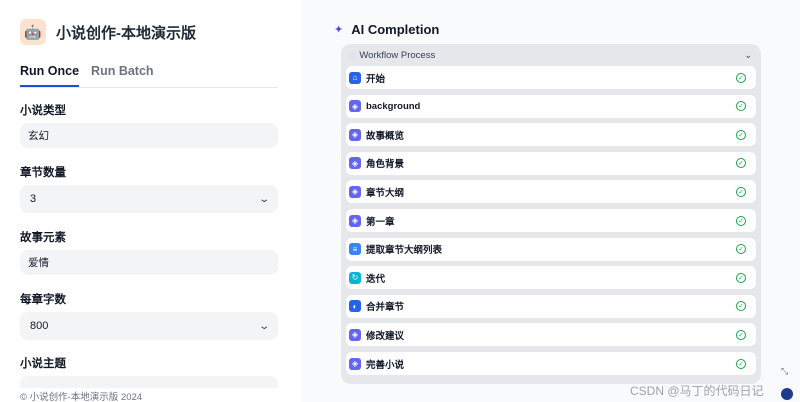 Image resolution: width=800 pixels, height=402 pixels. I want to click on words-select: 800 ⌄, so click(149, 326).